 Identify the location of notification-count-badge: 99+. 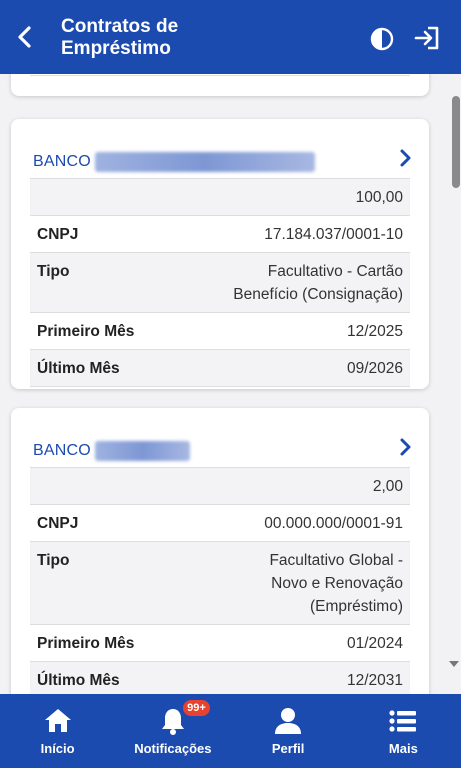
(196, 708).